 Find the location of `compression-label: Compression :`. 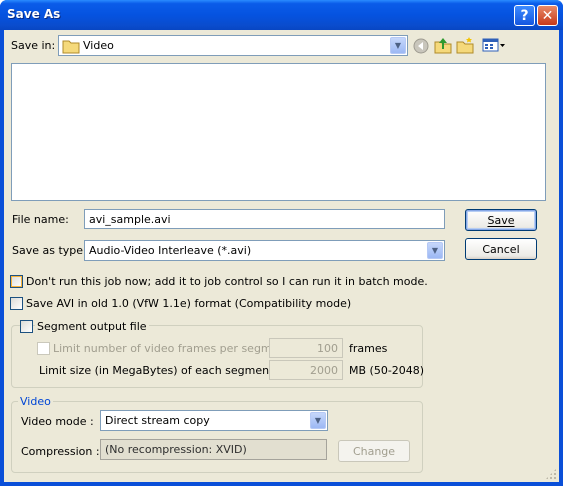

compression-label: Compression : is located at coordinates (60, 451).